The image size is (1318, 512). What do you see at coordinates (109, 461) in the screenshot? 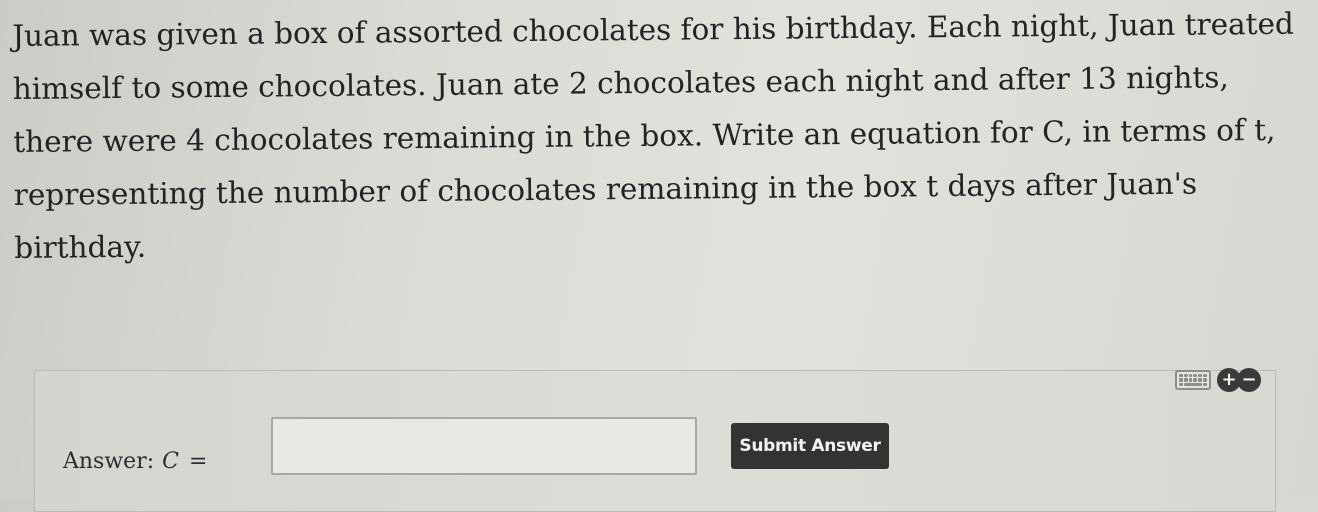
I see `answer-label: Answer:` at bounding box center [109, 461].